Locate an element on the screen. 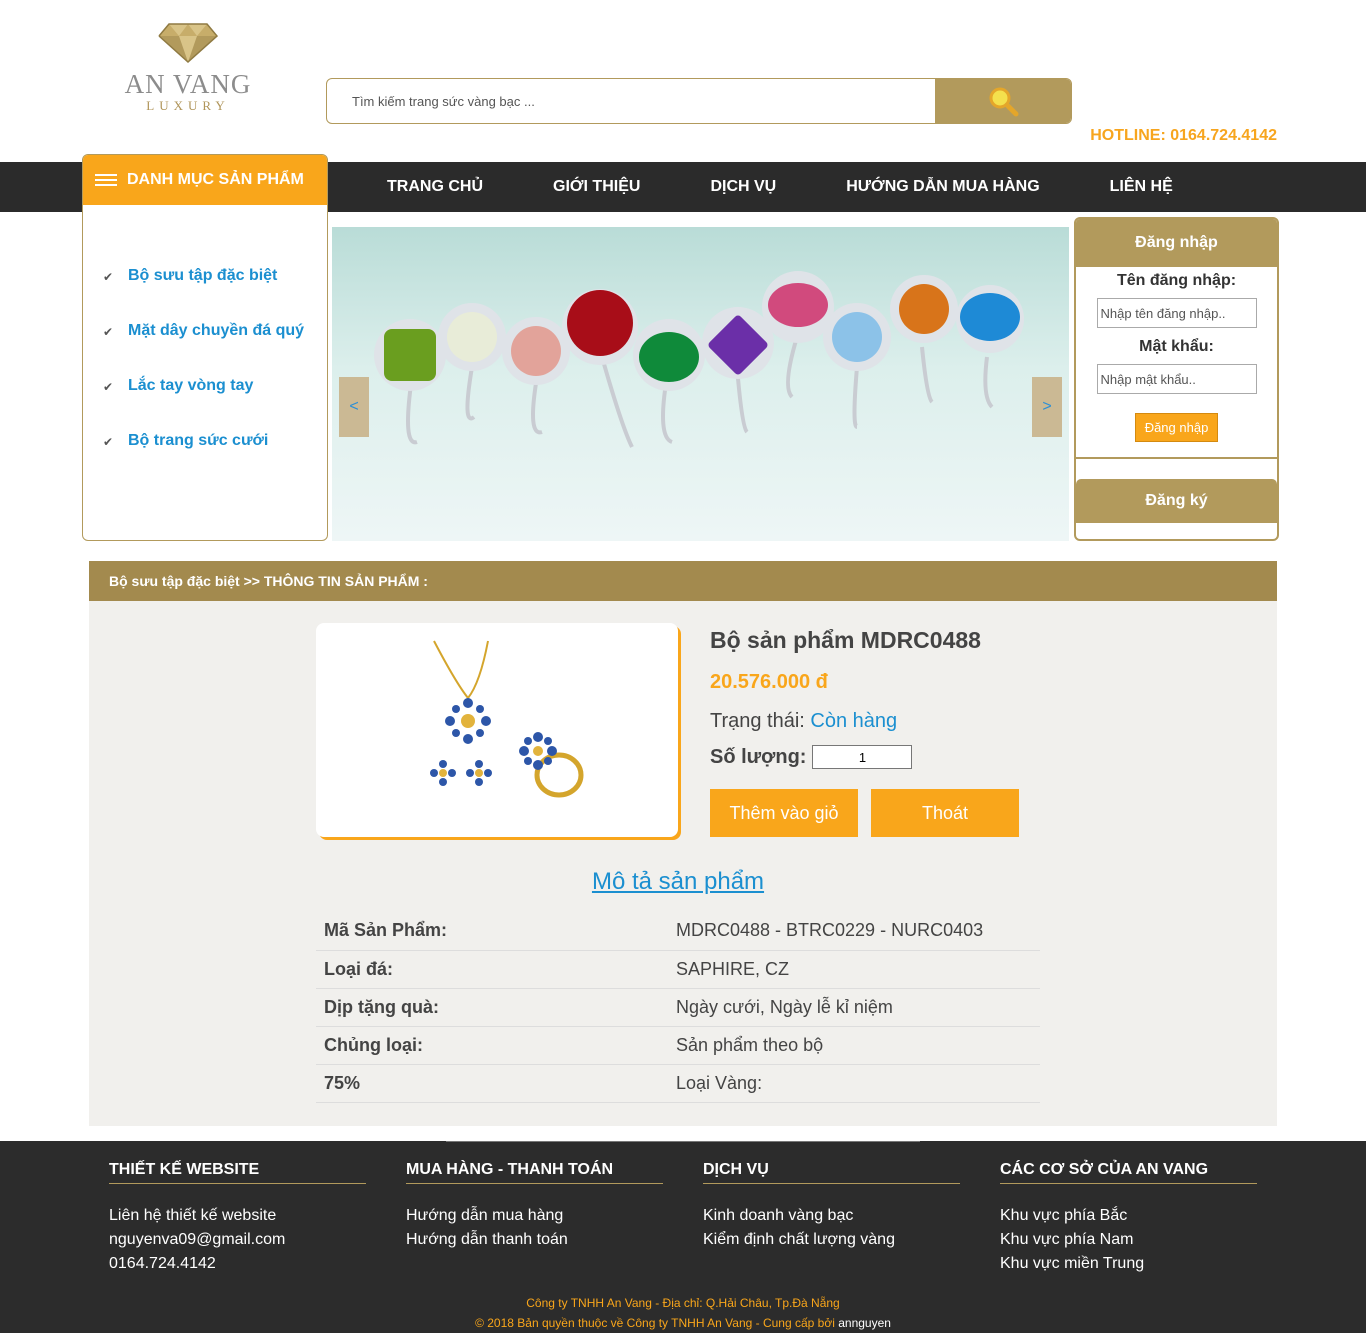  footer-col-title: MUA HÀNG - THANH TOÁN is located at coordinates (534, 1172).